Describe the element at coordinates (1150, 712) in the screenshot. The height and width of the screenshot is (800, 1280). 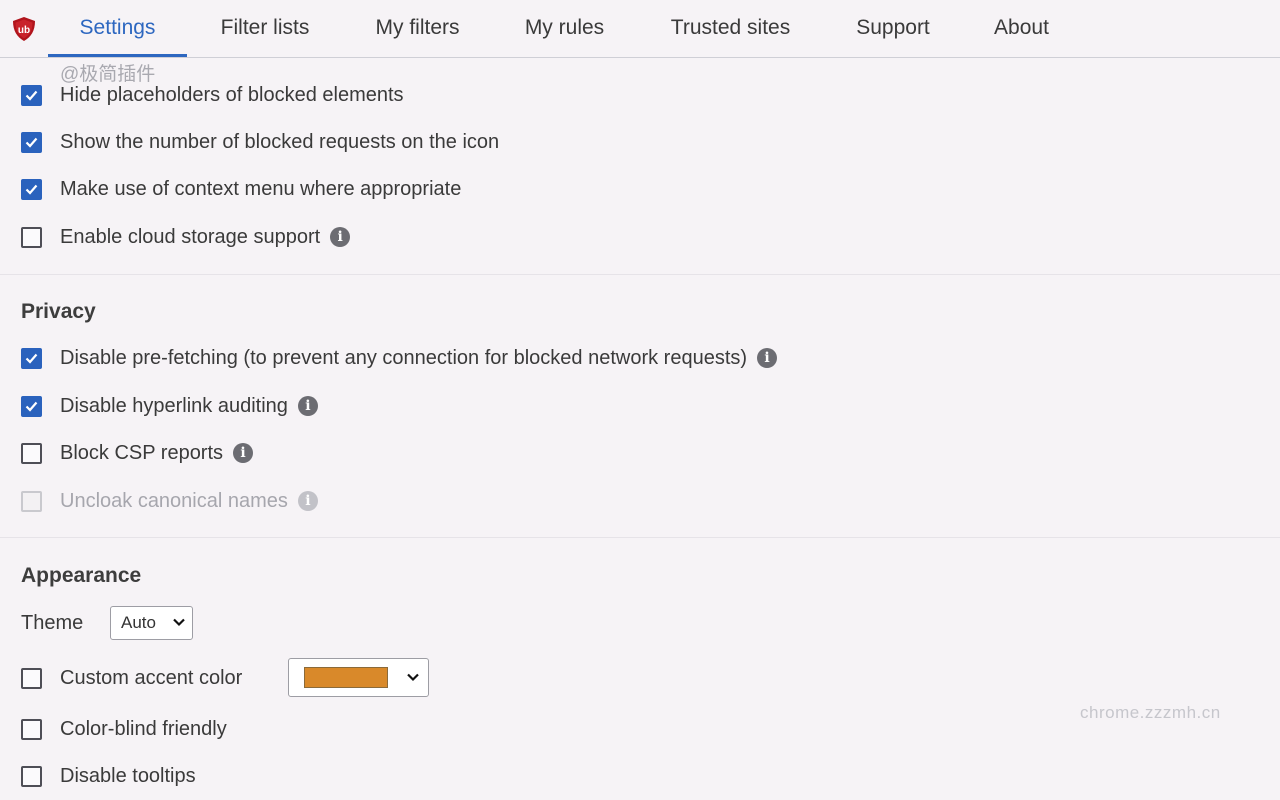
I see `watermark-text: chrome.zzzmh.cn` at that location.